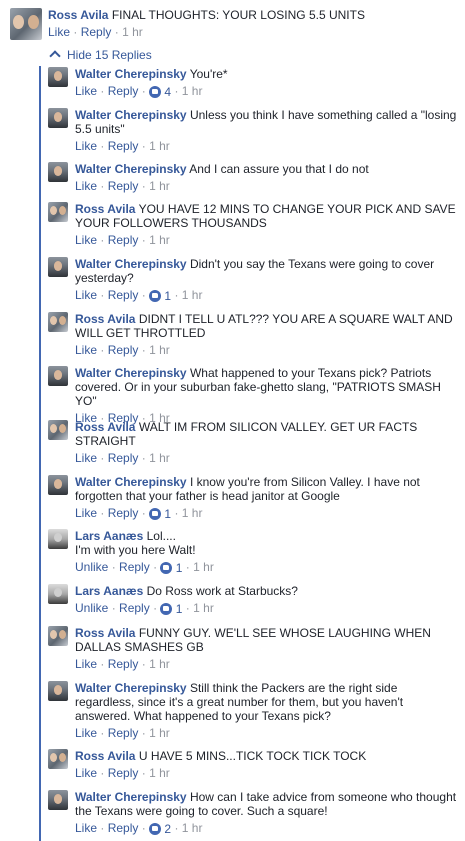 The width and height of the screenshot is (465, 841). What do you see at coordinates (100, 55) in the screenshot?
I see `hide-replies-button: Hide 15 Replies` at bounding box center [100, 55].